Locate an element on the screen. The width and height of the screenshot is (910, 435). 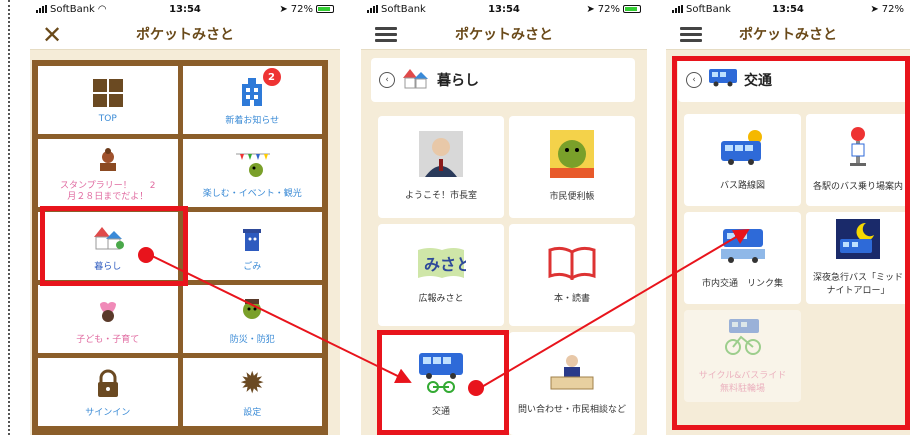
card-kouhou: みさと 広報みさと is located at coordinates (441, 275).